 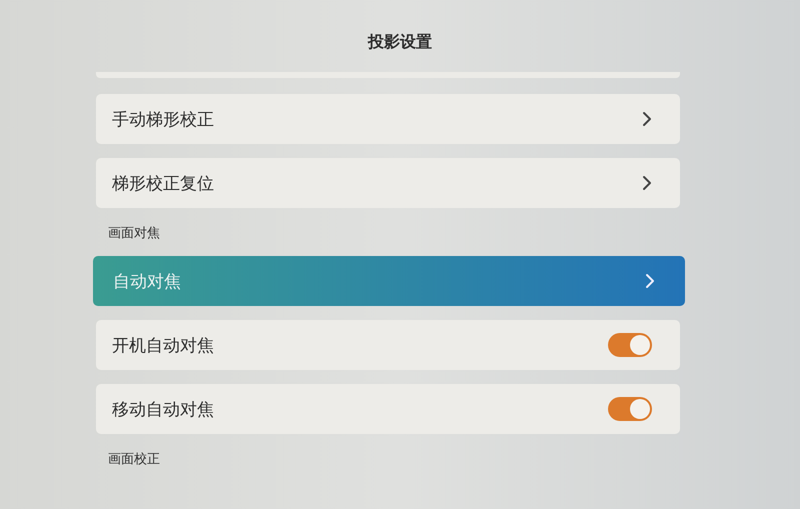 I want to click on toggle-label: 移动自动对焦, so click(x=163, y=409).